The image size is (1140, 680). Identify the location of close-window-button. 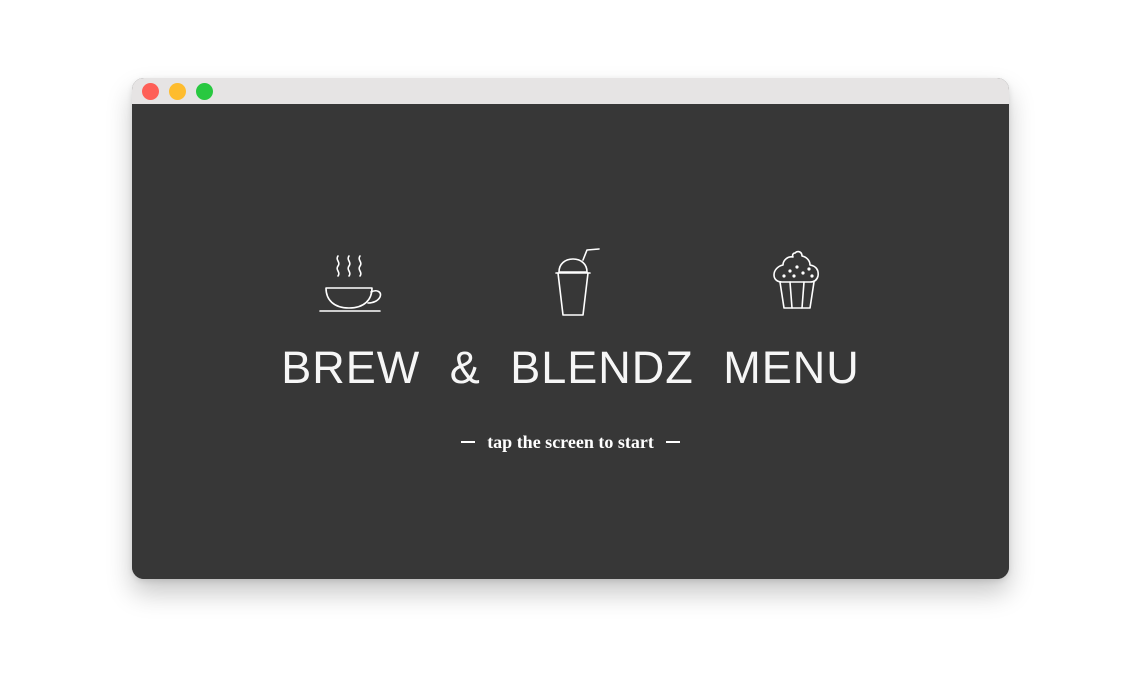
(150, 91).